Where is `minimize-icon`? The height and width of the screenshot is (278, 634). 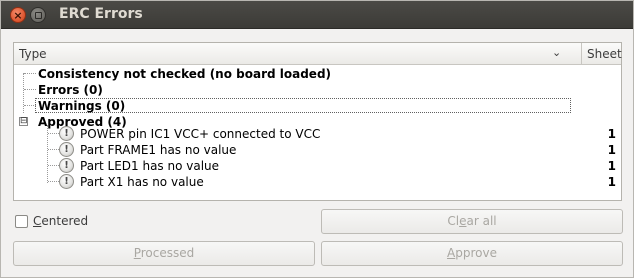 minimize-icon is located at coordinates (38, 15).